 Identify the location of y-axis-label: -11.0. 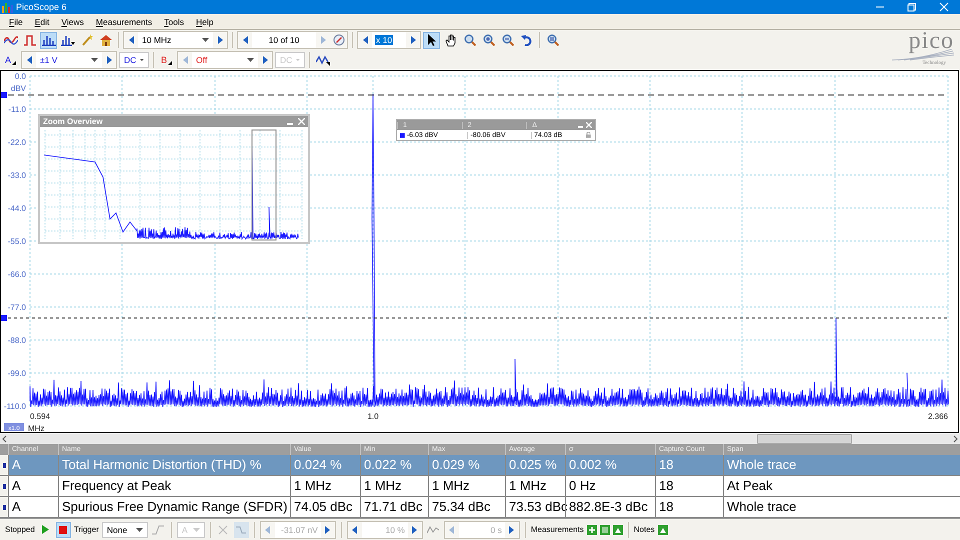
(17, 109).